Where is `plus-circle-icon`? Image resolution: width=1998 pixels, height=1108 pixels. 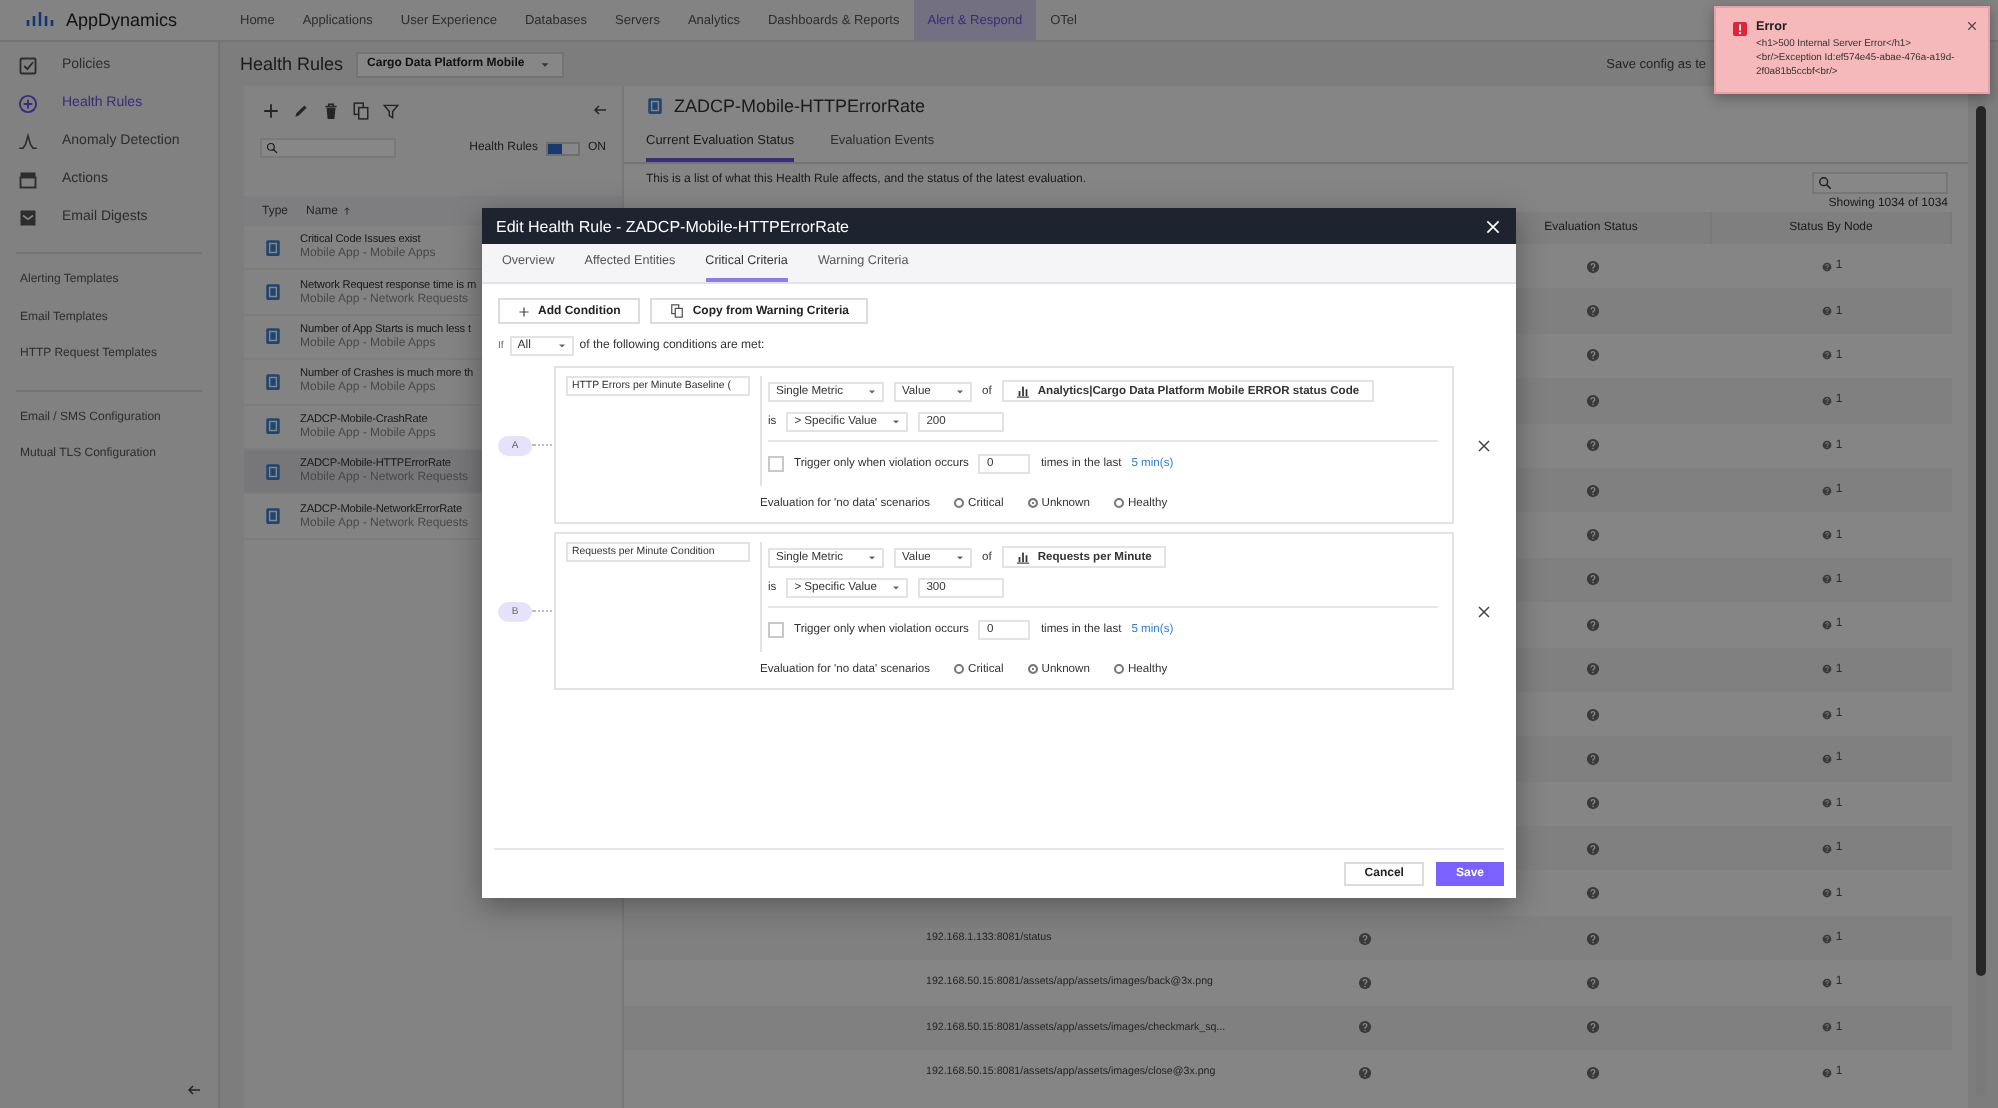
plus-circle-icon is located at coordinates (28, 103).